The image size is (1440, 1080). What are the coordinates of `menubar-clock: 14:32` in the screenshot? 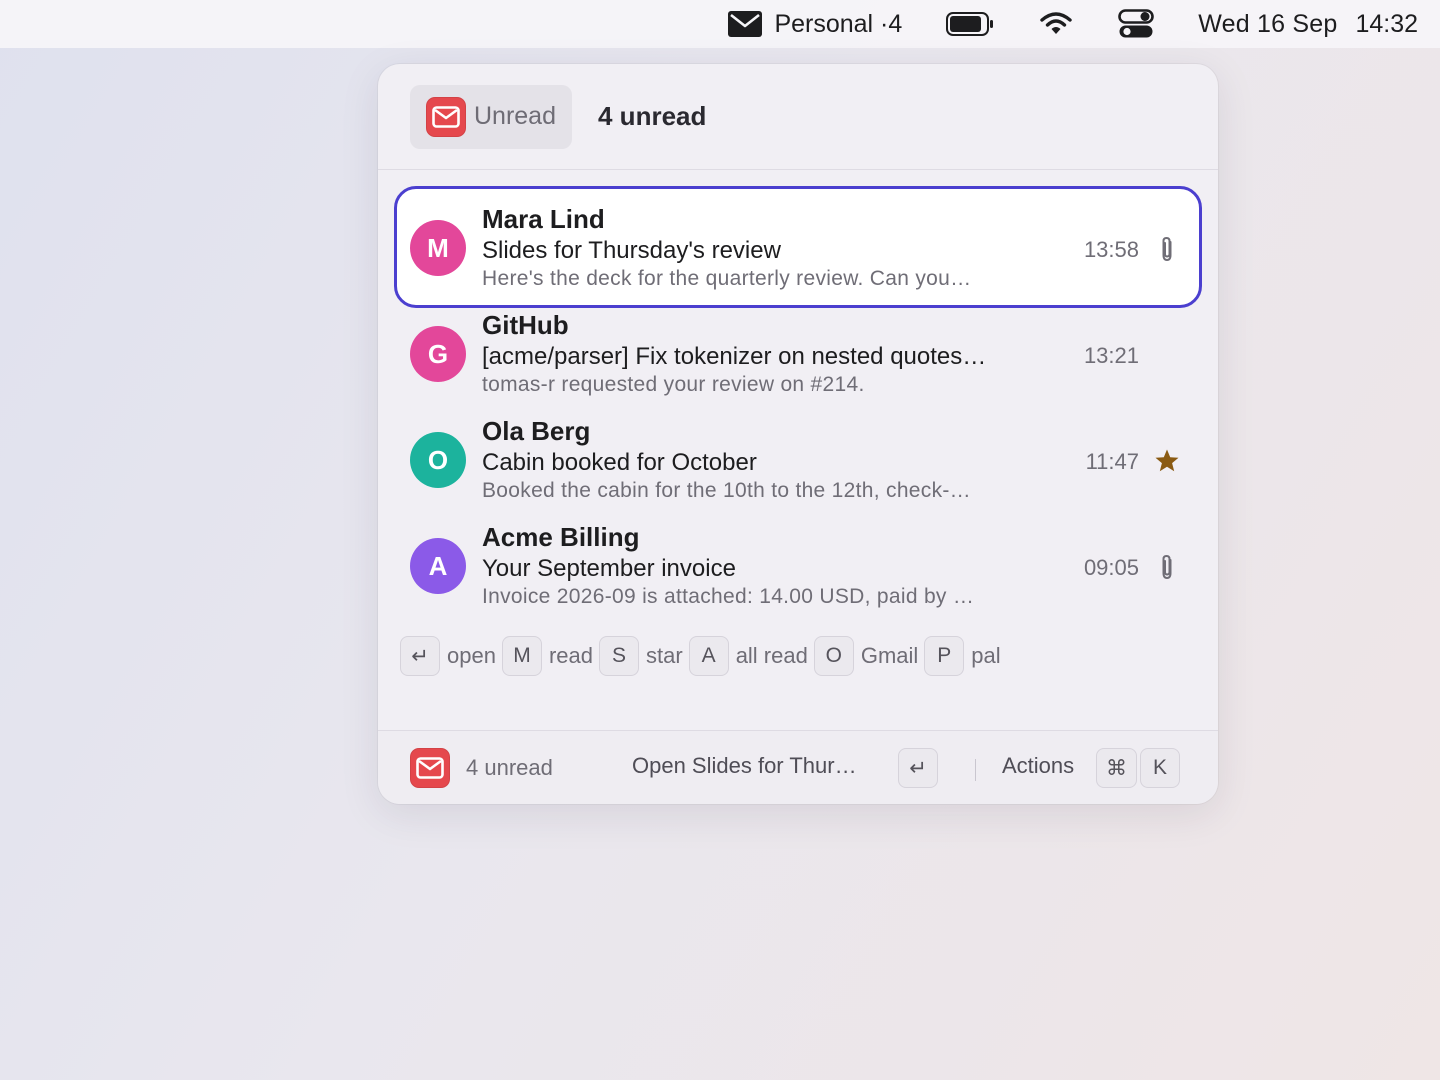 It's located at (1386, 24).